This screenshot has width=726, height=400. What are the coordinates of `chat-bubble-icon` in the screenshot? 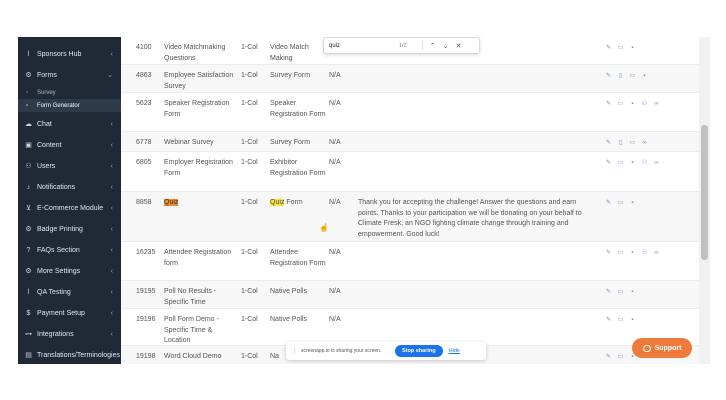 It's located at (646, 348).